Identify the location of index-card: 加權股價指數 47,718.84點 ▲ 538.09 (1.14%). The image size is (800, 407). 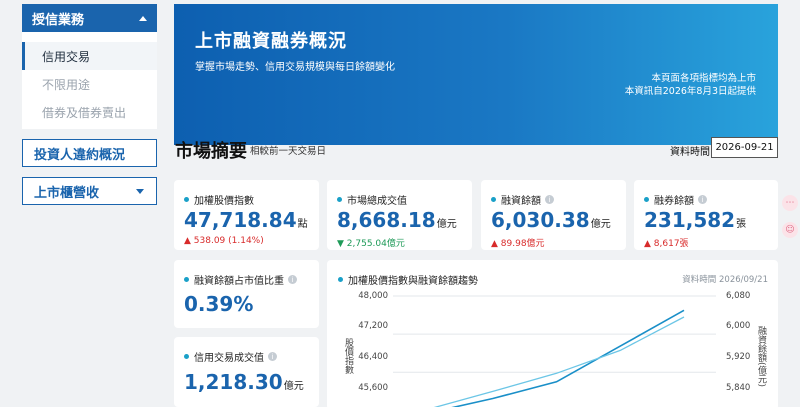
(246, 215).